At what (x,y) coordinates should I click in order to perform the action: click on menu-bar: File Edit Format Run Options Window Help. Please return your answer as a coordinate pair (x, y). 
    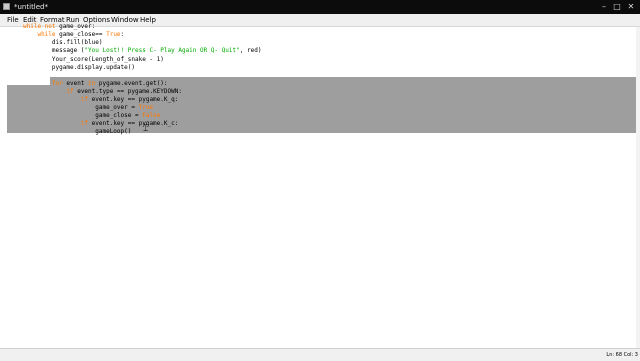
    Looking at the image, I should click on (320, 20).